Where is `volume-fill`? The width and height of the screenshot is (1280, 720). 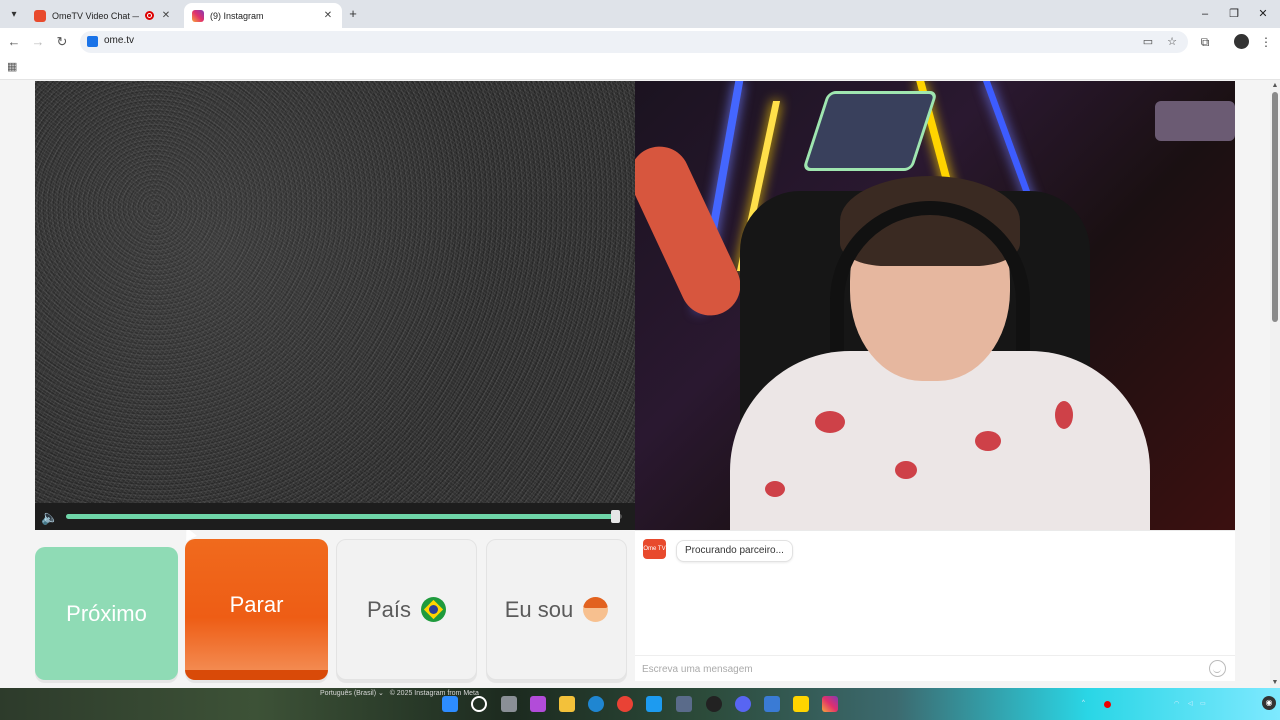
volume-fill is located at coordinates (341, 516).